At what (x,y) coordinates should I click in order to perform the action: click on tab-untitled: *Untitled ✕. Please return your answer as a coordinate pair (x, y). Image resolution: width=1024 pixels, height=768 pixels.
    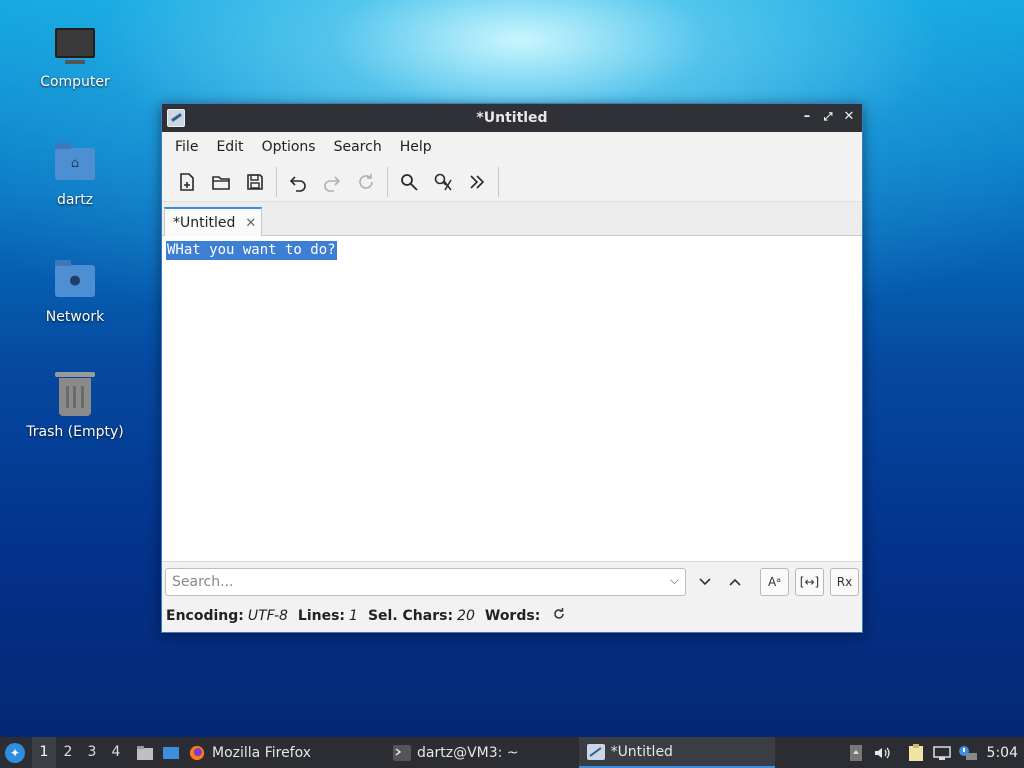
    Looking at the image, I should click on (213, 222).